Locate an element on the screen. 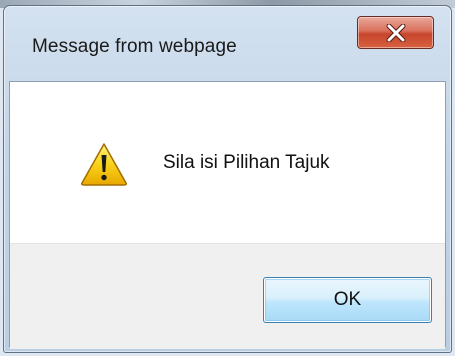 The width and height of the screenshot is (455, 356). close-icon is located at coordinates (396, 32).